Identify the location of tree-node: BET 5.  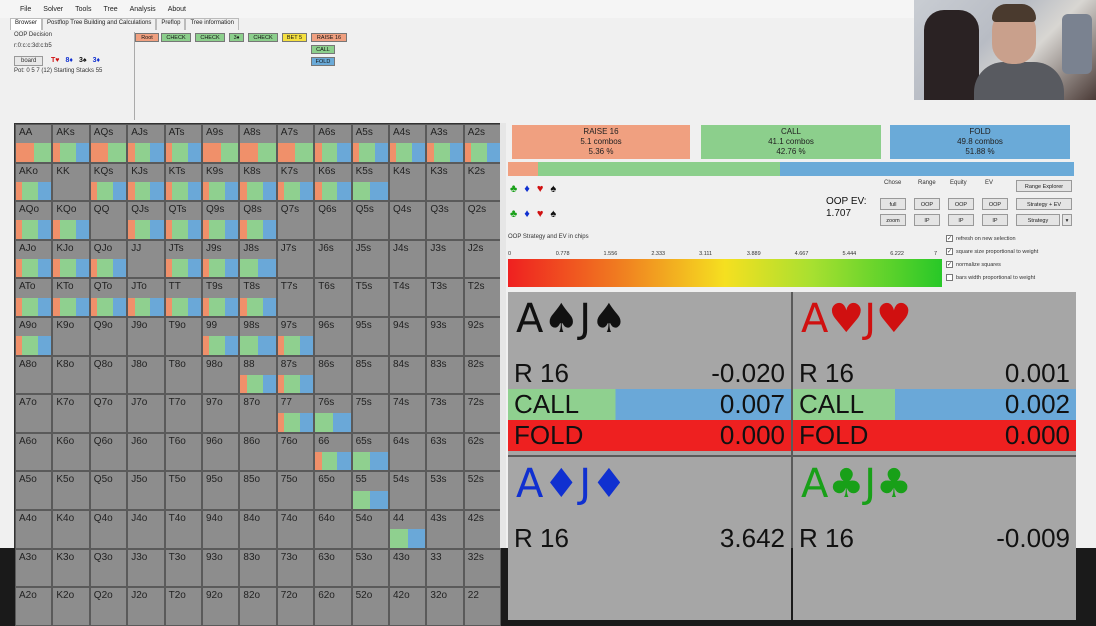
(294, 37).